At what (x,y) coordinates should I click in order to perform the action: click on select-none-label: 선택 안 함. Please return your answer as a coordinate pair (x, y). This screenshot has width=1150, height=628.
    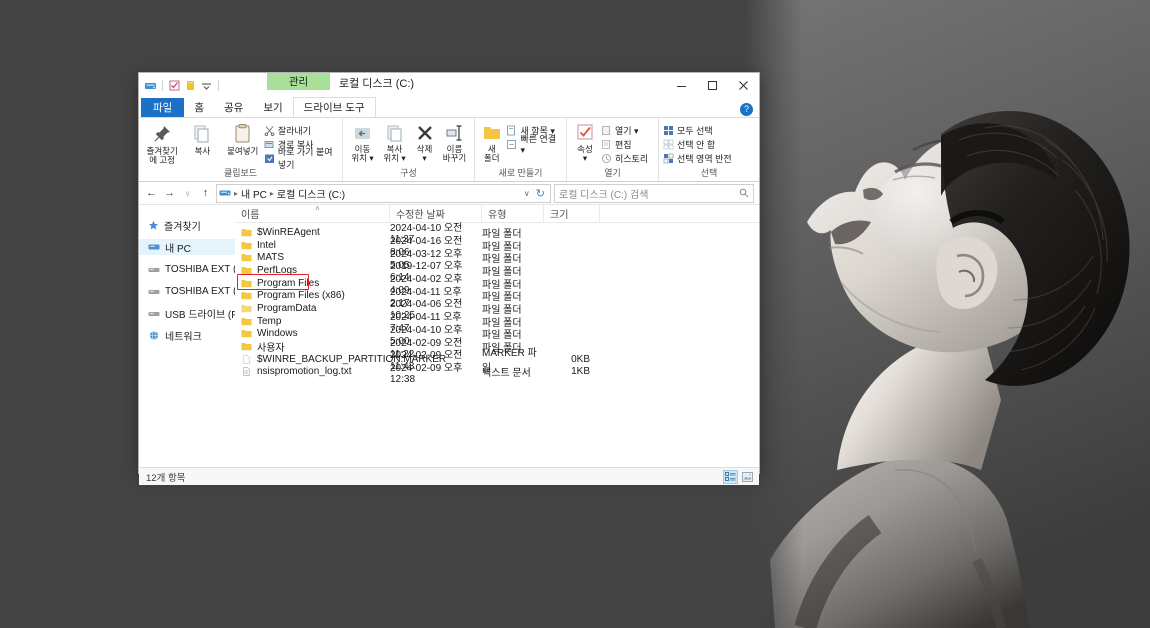
    Looking at the image, I should click on (696, 144).